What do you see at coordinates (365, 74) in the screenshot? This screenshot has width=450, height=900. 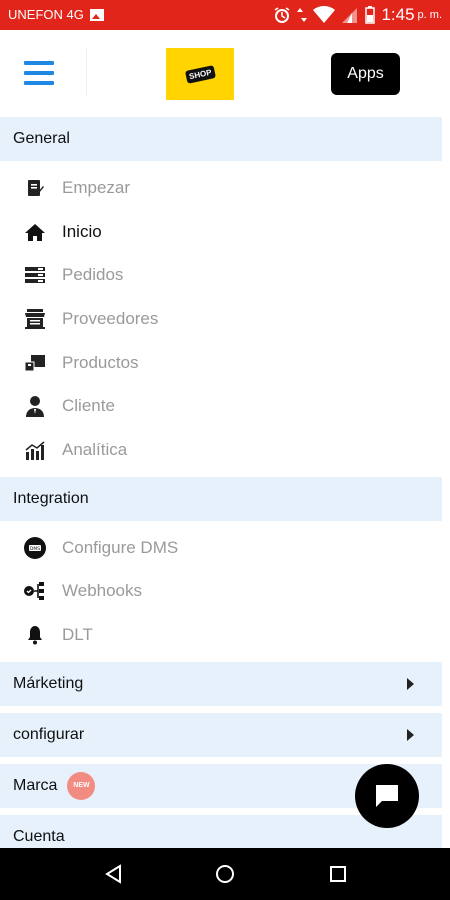 I see `apps-button: Apps` at bounding box center [365, 74].